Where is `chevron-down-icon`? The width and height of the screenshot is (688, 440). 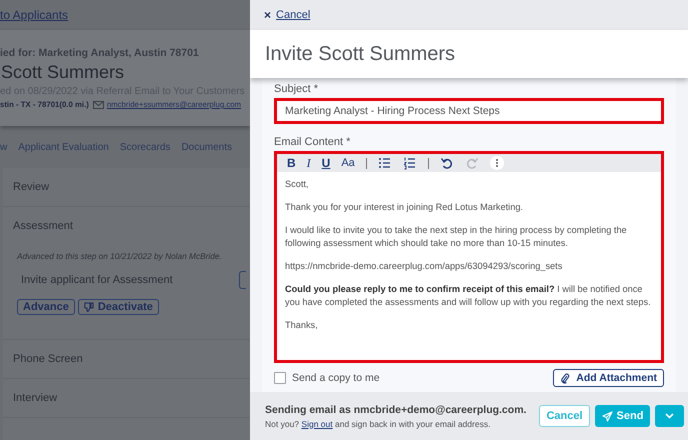
chevron-down-icon is located at coordinates (669, 416).